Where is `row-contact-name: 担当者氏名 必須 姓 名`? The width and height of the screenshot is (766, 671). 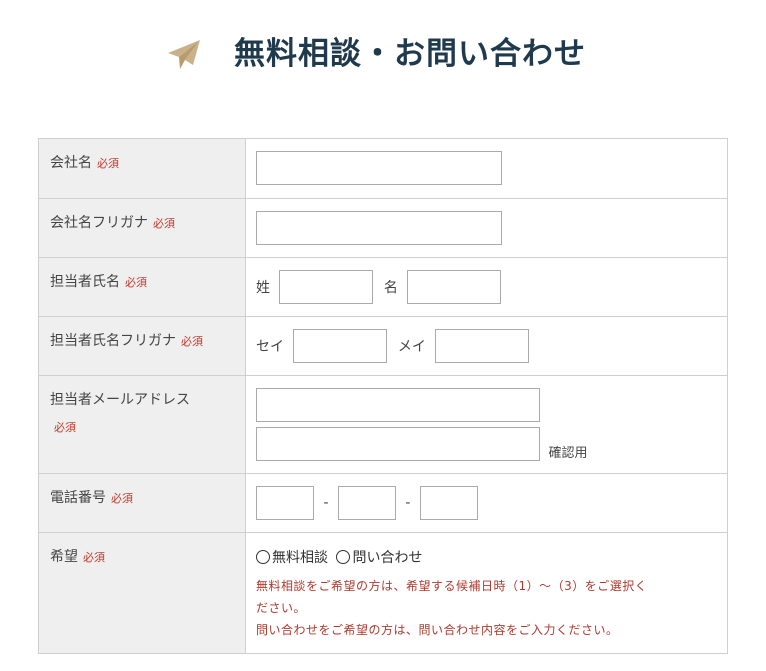 row-contact-name: 担当者氏名 必須 姓 名 is located at coordinates (383, 287).